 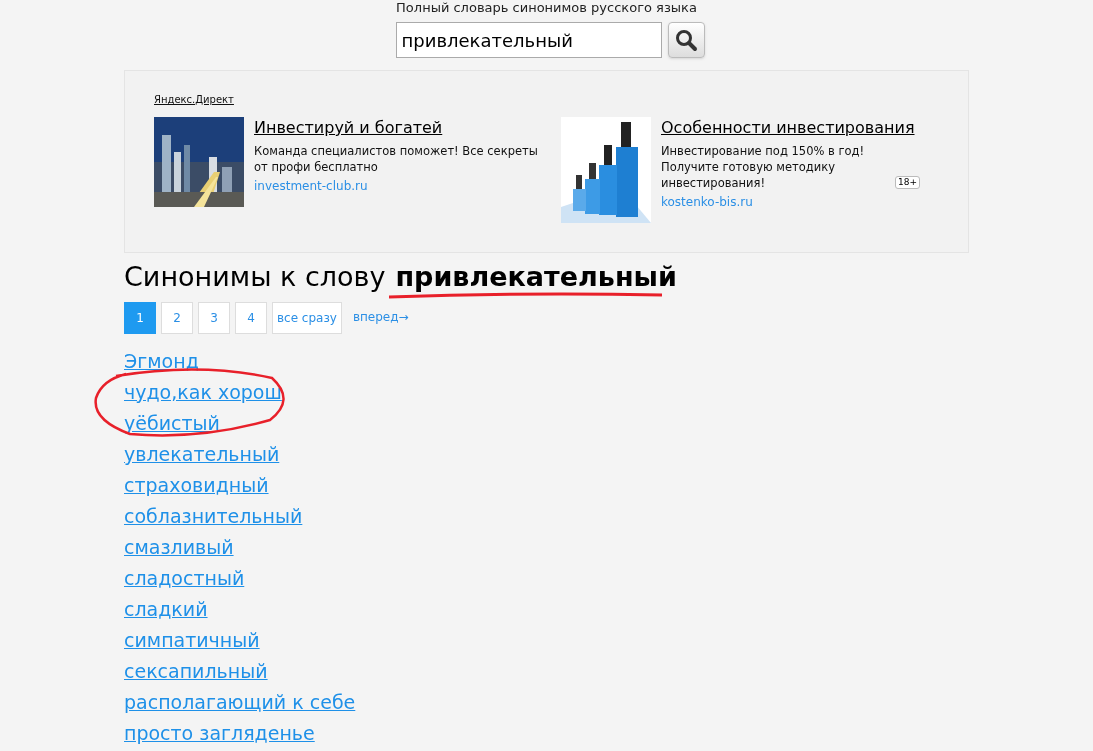 I want to click on ad-title-link: Особенности инвестирования, so click(x=788, y=128).